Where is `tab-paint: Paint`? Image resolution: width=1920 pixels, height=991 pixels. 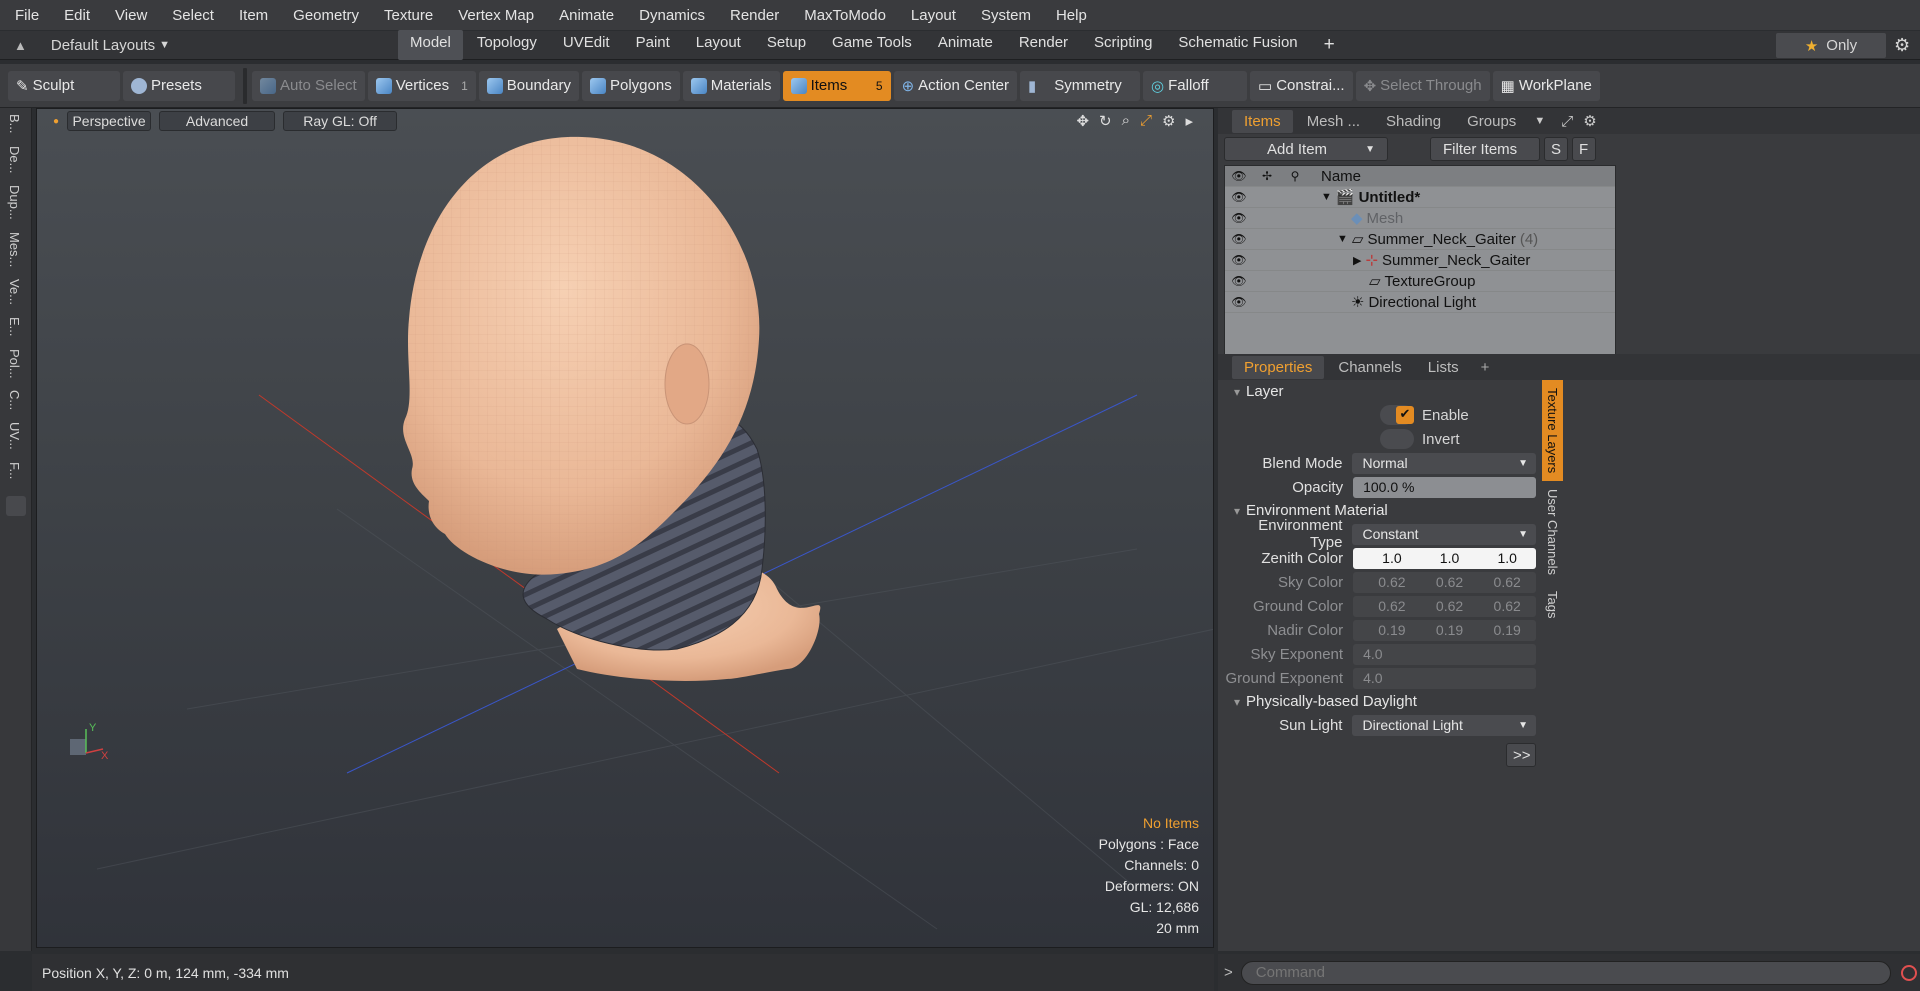 tab-paint: Paint is located at coordinates (653, 45).